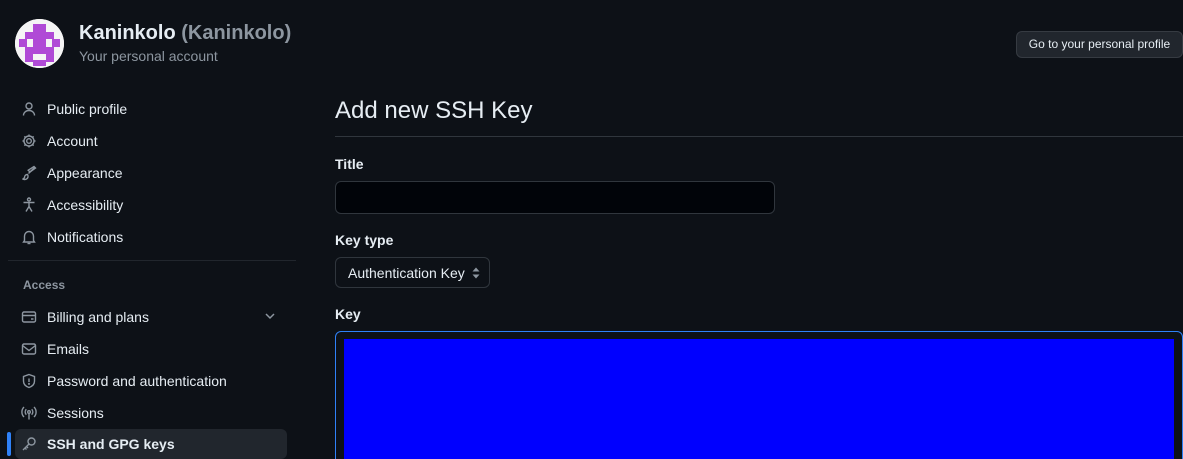  What do you see at coordinates (406, 272) in the screenshot?
I see `key-type-value: Authentication Key` at bounding box center [406, 272].